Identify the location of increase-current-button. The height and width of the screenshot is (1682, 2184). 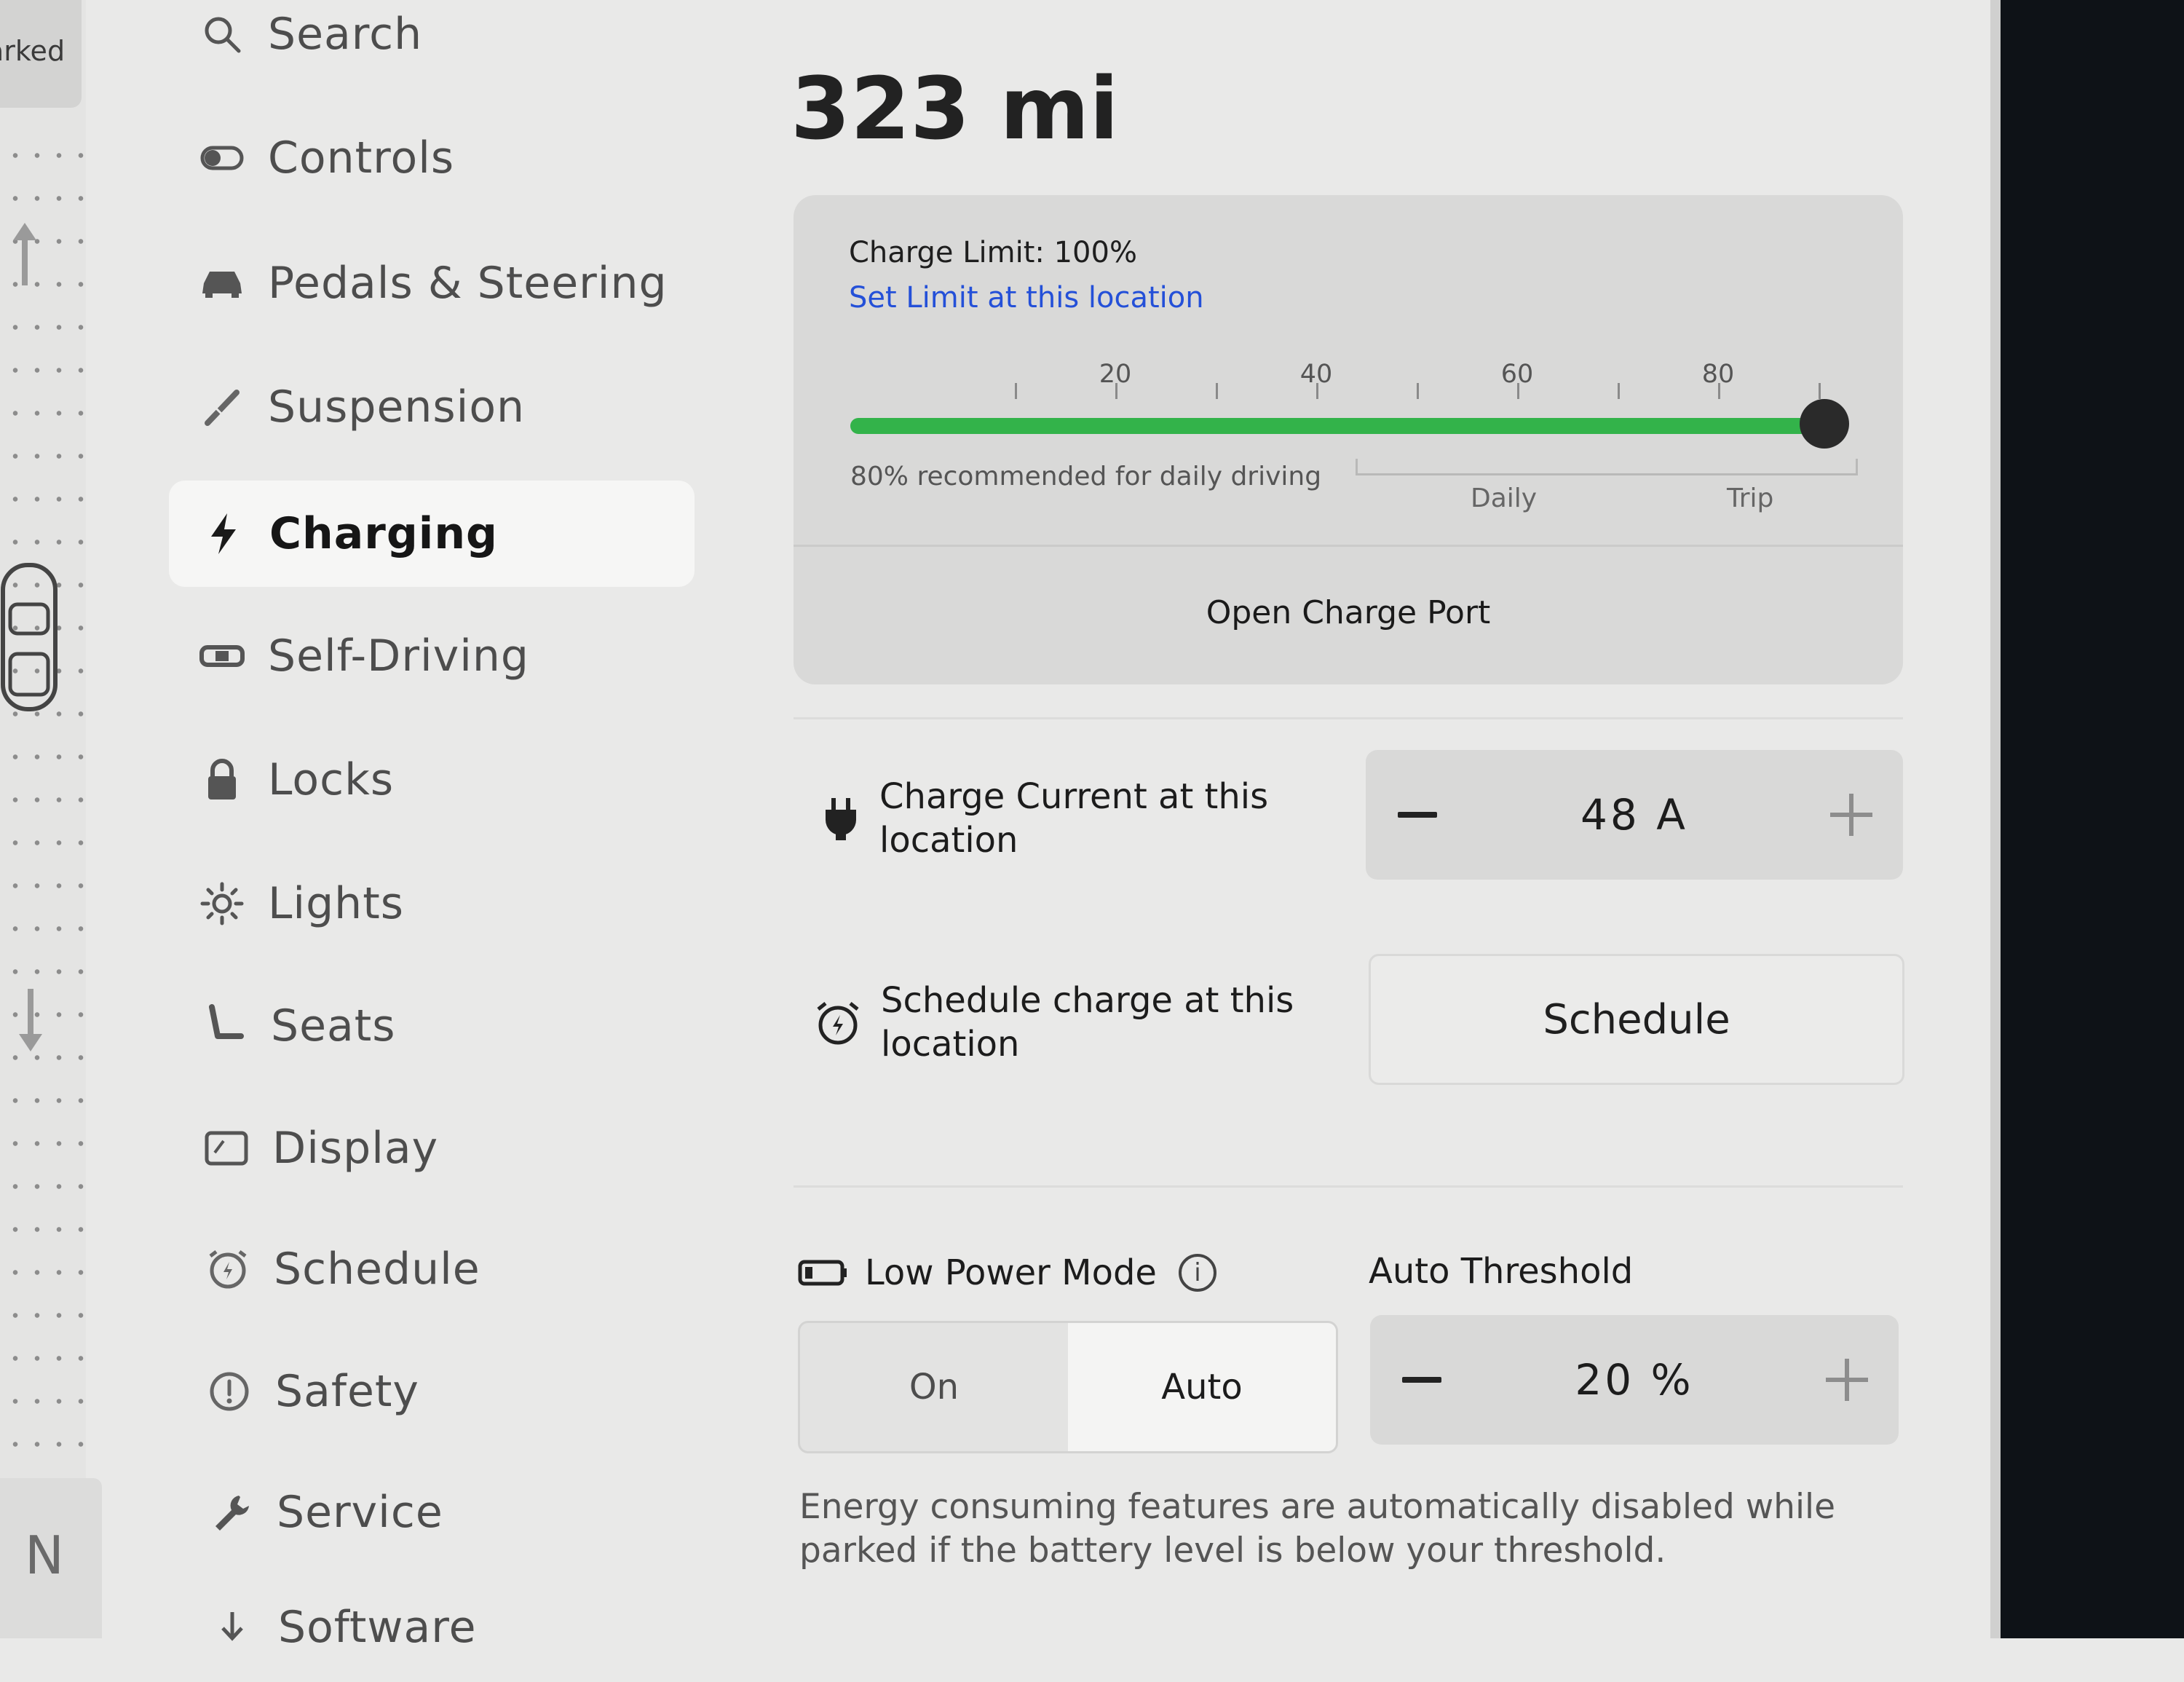
(1851, 815).